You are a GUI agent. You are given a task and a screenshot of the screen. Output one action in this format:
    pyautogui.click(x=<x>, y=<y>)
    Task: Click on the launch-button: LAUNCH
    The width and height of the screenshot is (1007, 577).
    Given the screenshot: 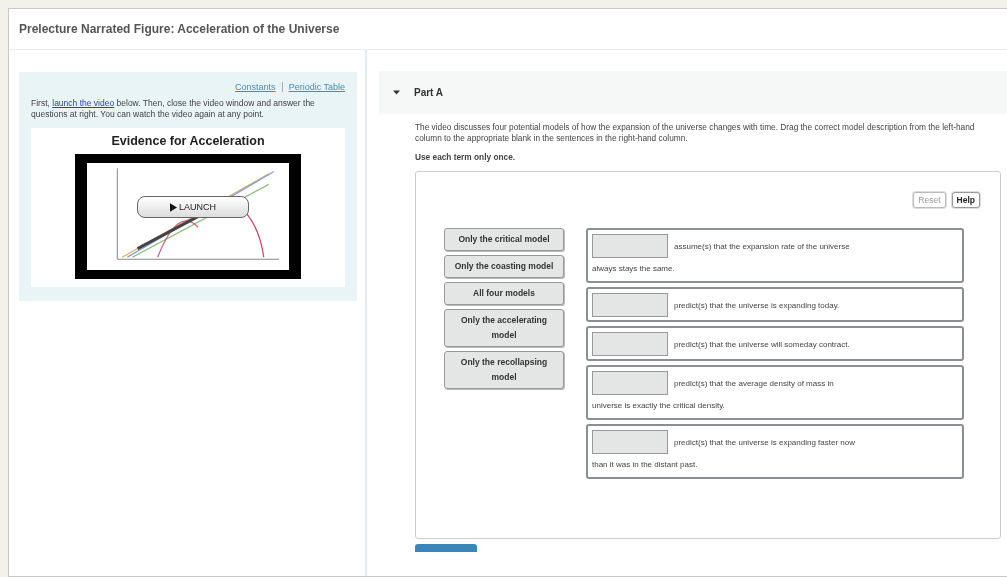 What is the action you would take?
    pyautogui.click(x=193, y=207)
    